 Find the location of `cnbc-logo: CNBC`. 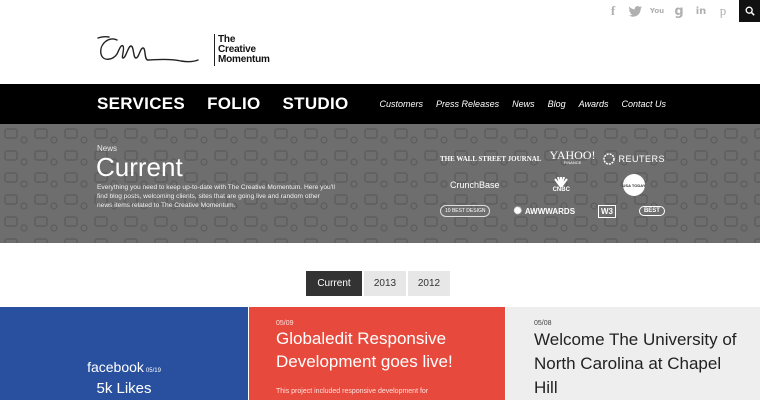

cnbc-logo: CNBC is located at coordinates (561, 185).